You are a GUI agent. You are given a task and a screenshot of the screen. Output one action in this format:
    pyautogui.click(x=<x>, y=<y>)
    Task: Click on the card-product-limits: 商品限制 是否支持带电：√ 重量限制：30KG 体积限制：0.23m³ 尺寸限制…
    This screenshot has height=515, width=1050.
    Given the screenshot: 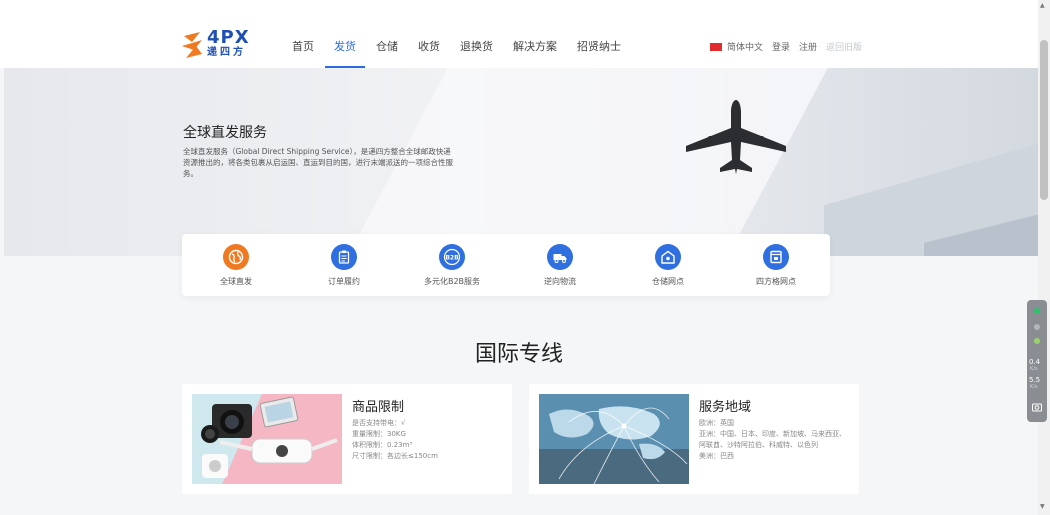 What is the action you would take?
    pyautogui.click(x=347, y=439)
    